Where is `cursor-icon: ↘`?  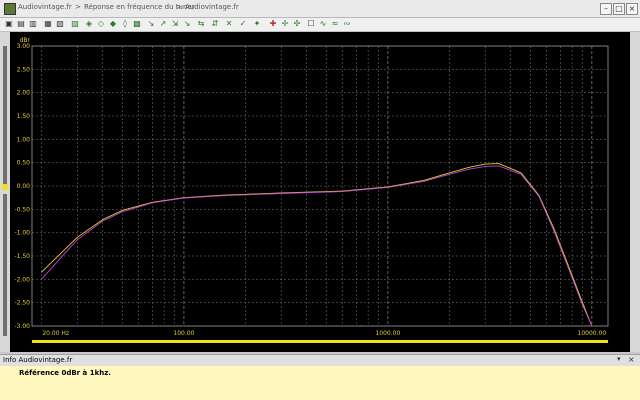
cursor-icon: ↘ is located at coordinates (187, 24).